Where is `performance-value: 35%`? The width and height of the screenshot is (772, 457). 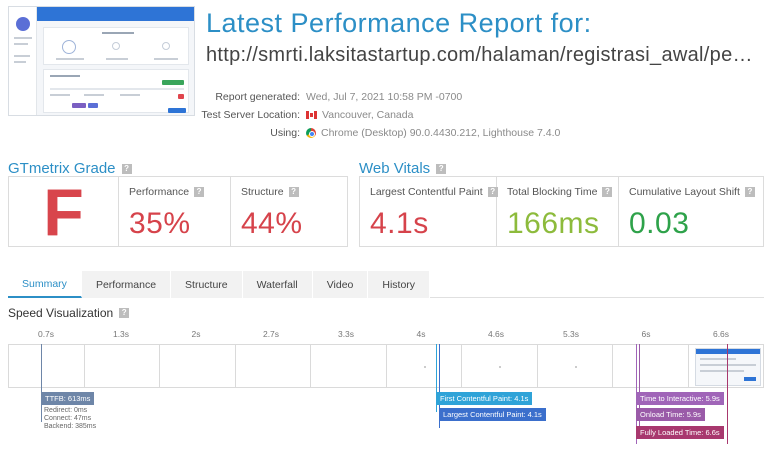 performance-value: 35% is located at coordinates (160, 223).